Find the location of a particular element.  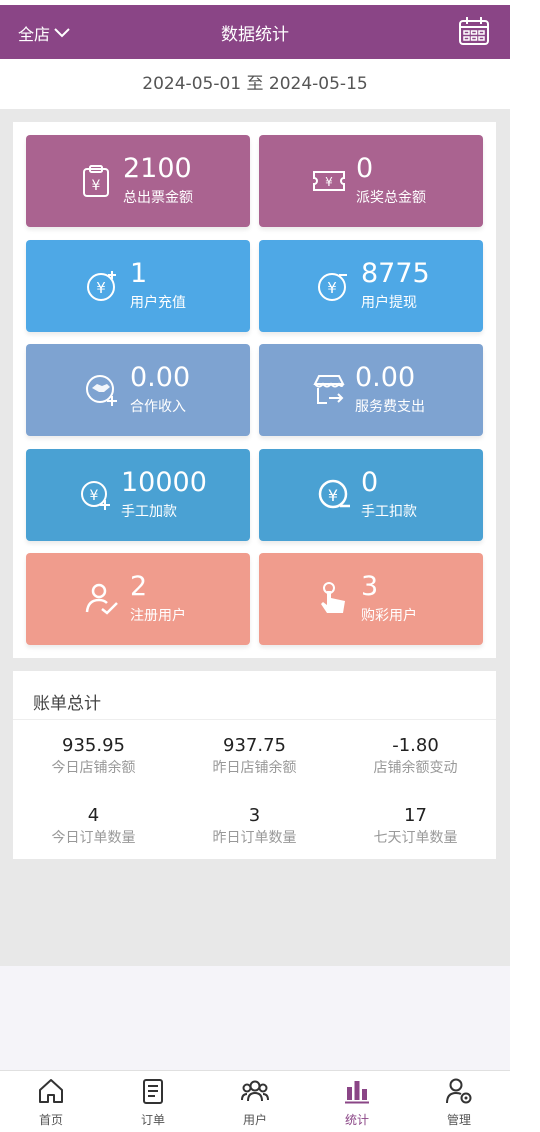

bill-item-today-orders: 4 今日订单数量 is located at coordinates (93, 826).